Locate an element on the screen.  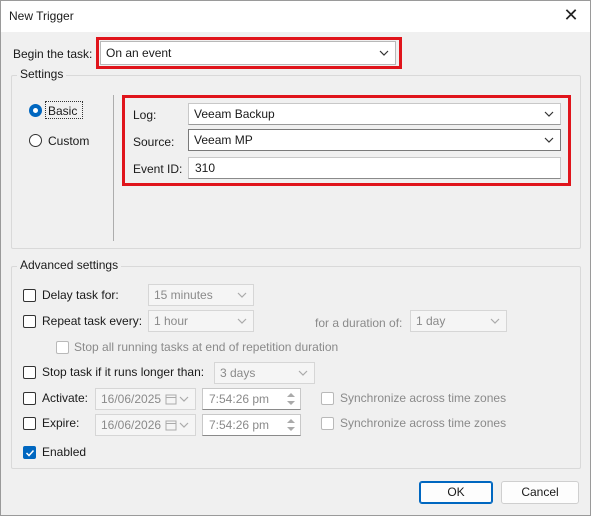
check-icon is located at coordinates (30, 453).